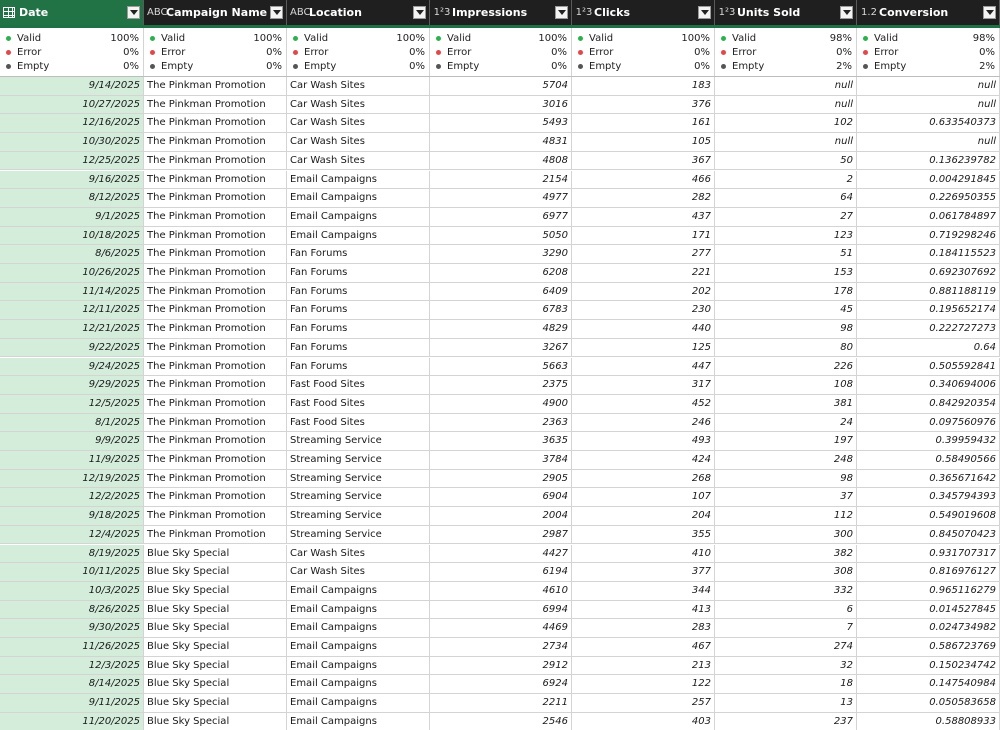  Describe the element at coordinates (786, 180) in the screenshot. I see `cell-units_sold: 2` at that location.